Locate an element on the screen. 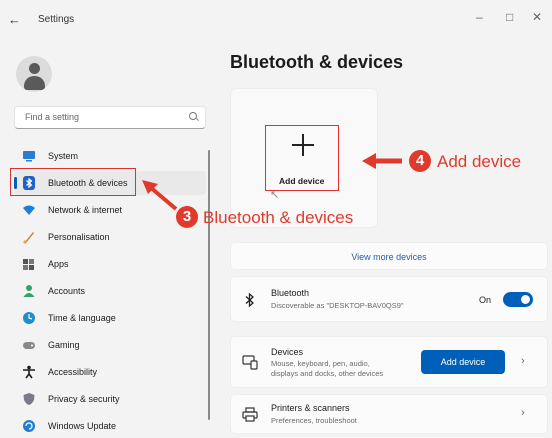 Image resolution: width=552 pixels, height=438 pixels. search-box is located at coordinates (110, 117).